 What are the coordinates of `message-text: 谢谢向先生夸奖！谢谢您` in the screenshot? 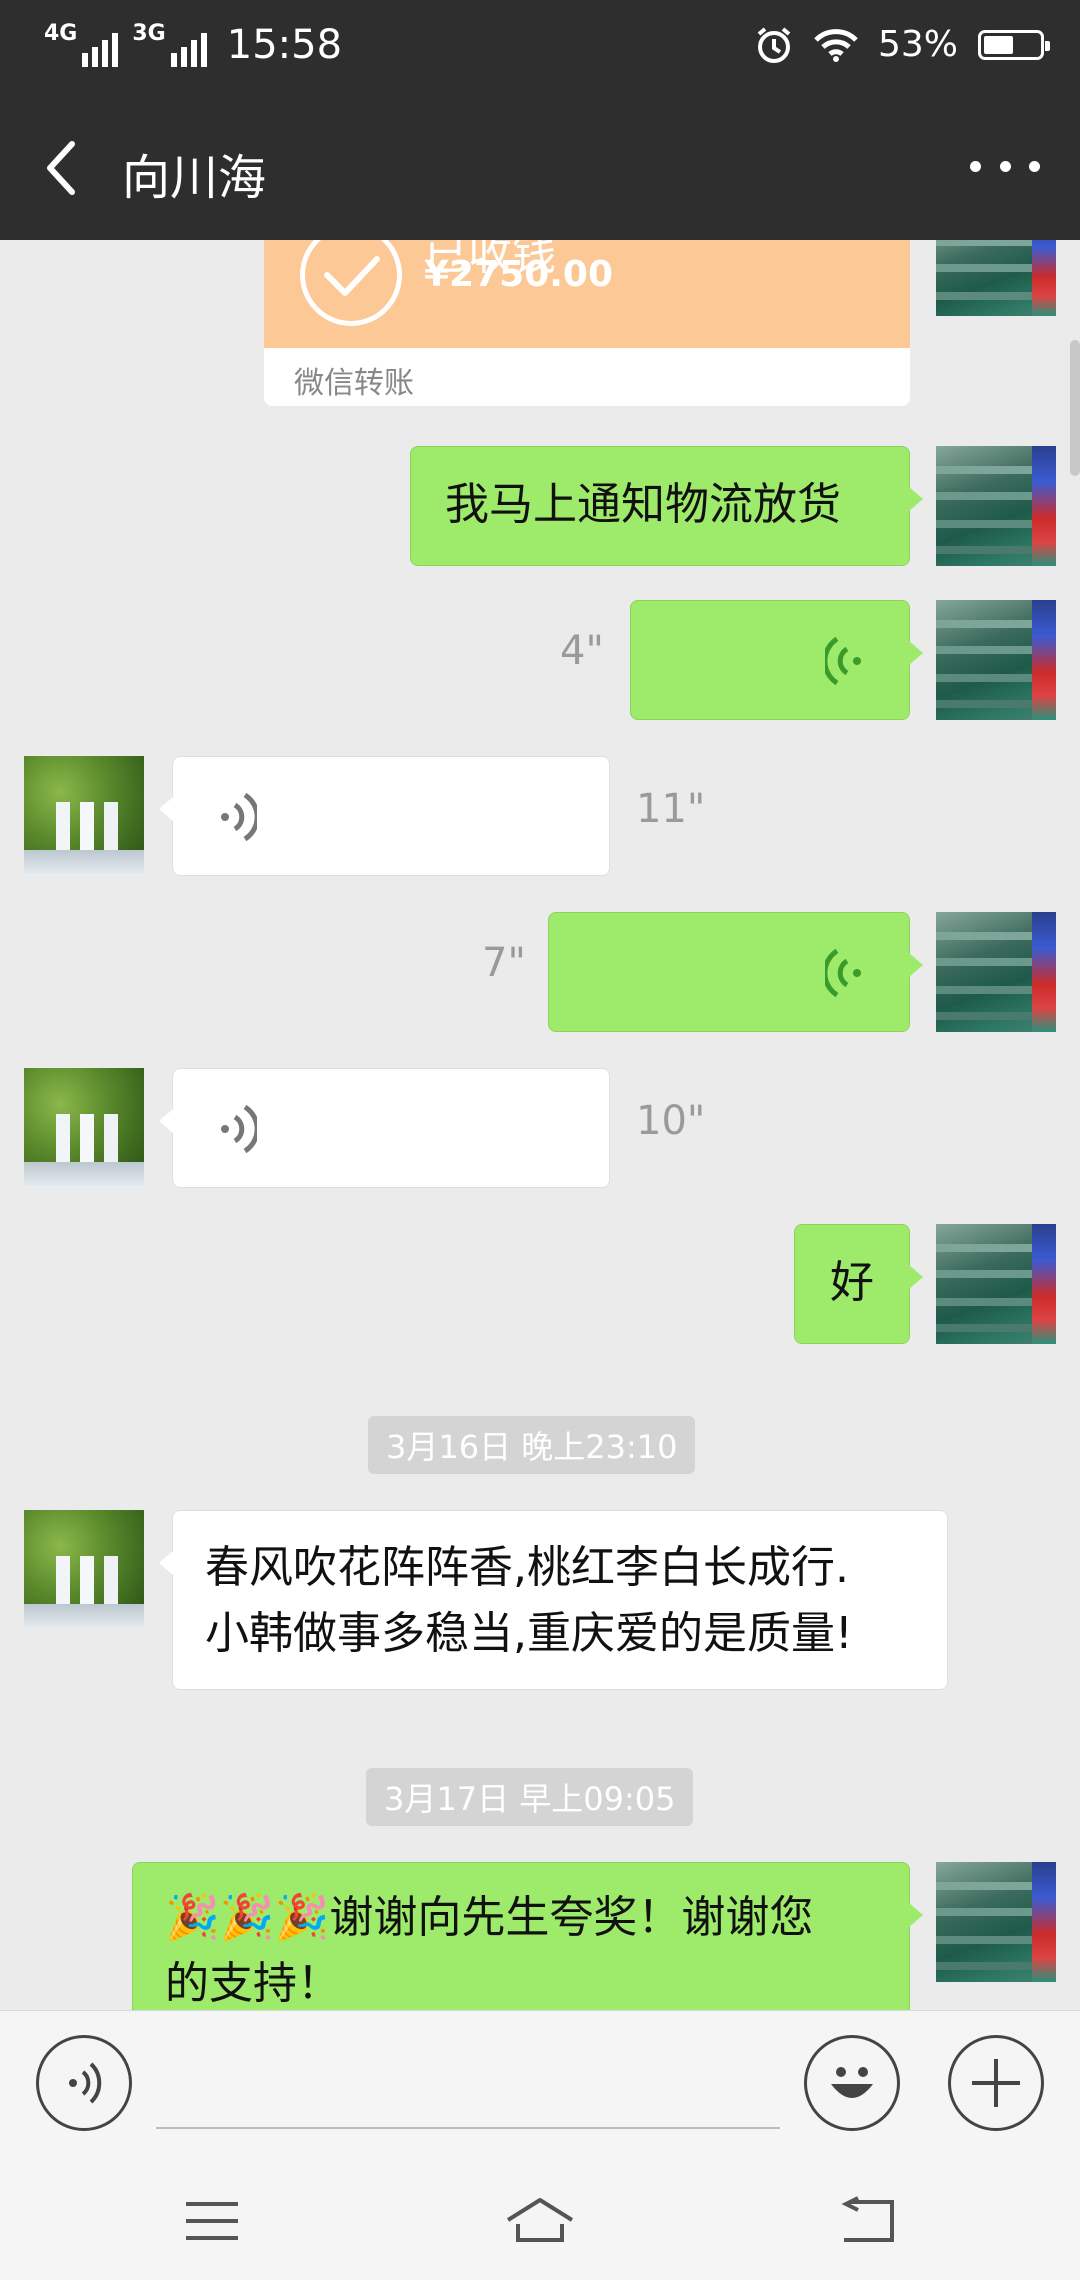 It's located at (571, 1917).